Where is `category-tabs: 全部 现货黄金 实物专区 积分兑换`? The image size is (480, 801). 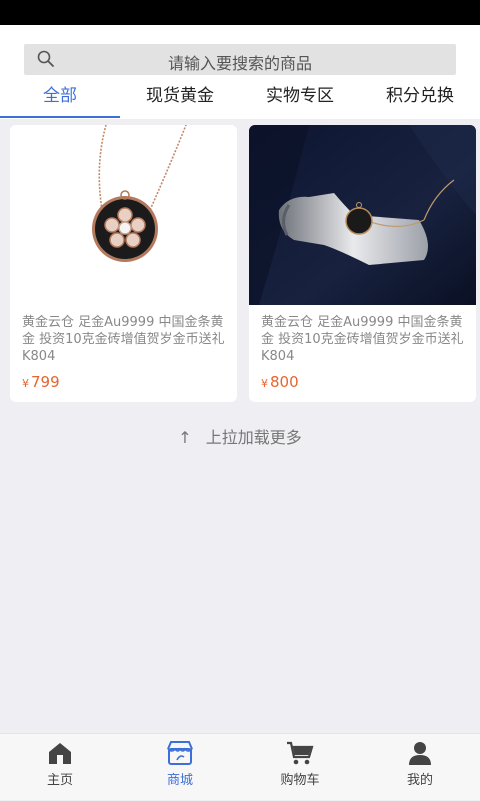
category-tabs: 全部 现货黄金 实物专区 积分兑换 is located at coordinates (240, 100).